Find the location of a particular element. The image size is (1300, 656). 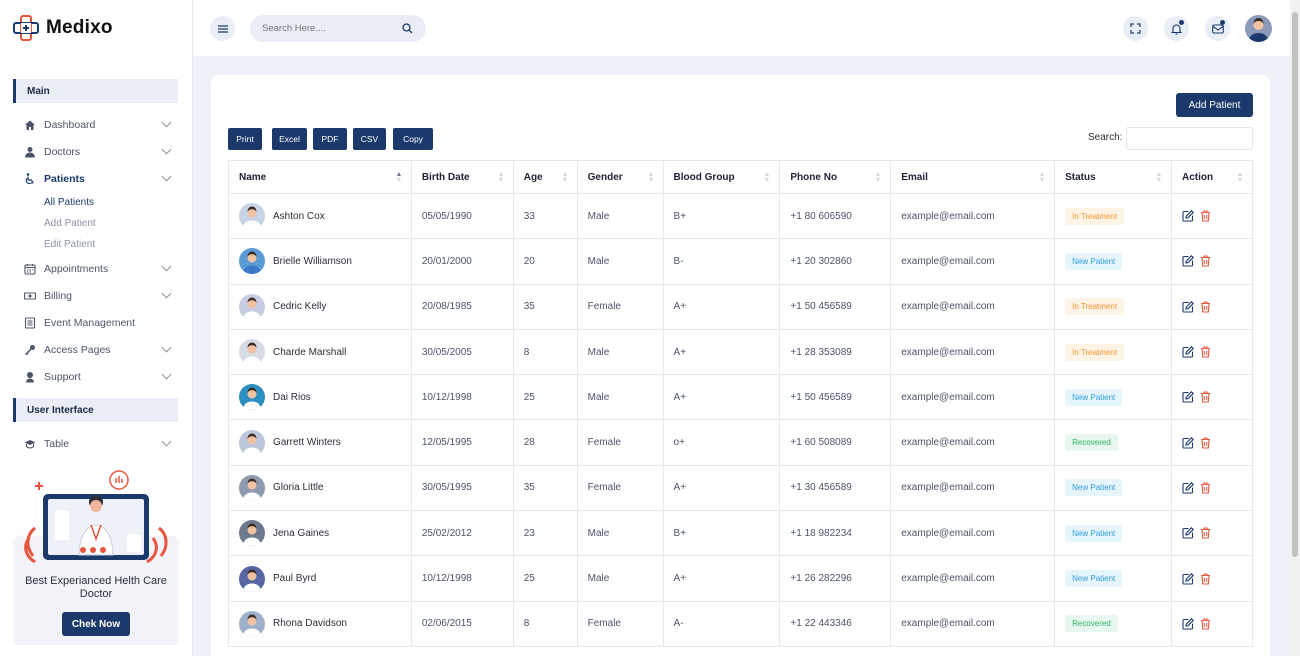

cell-name: Ashton Cox is located at coordinates (320, 216).